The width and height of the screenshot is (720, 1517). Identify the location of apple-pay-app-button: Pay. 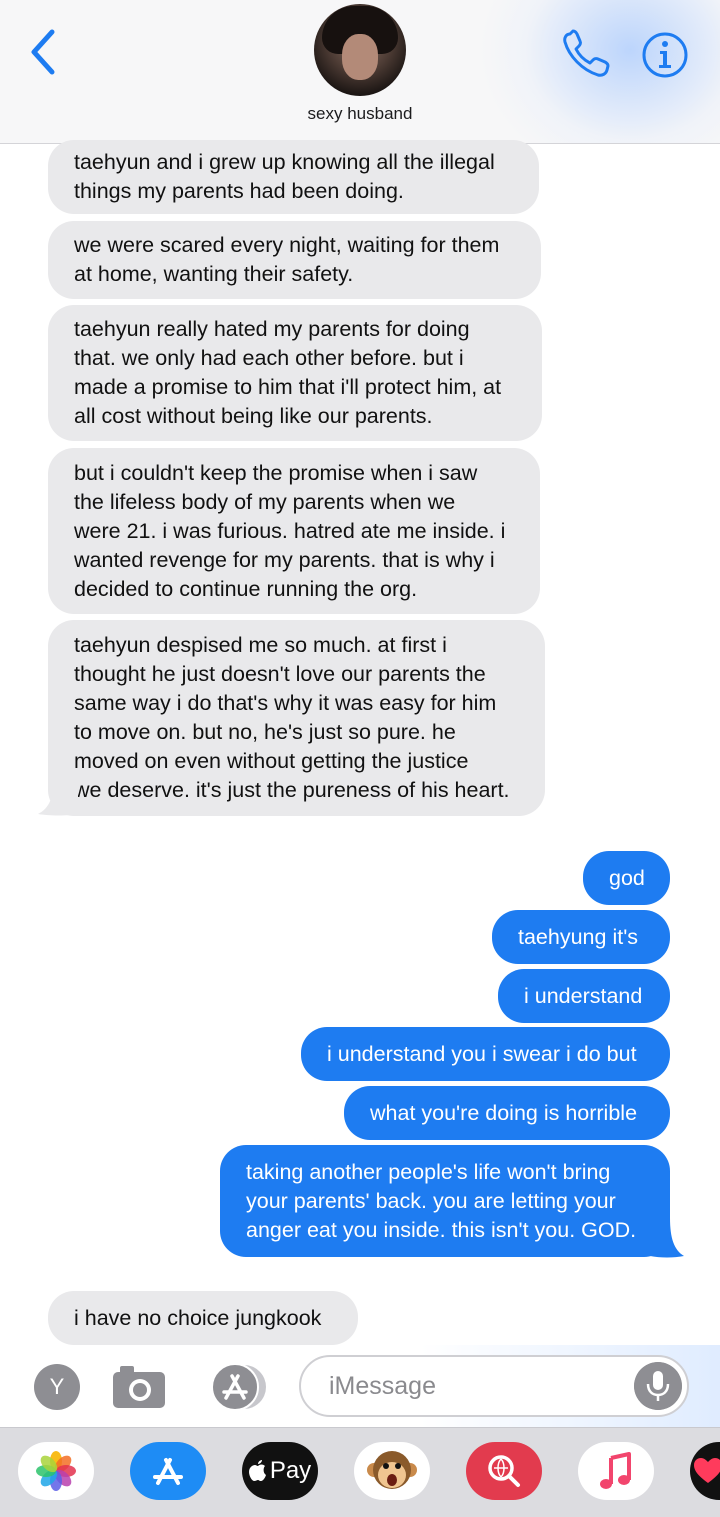
(280, 1471).